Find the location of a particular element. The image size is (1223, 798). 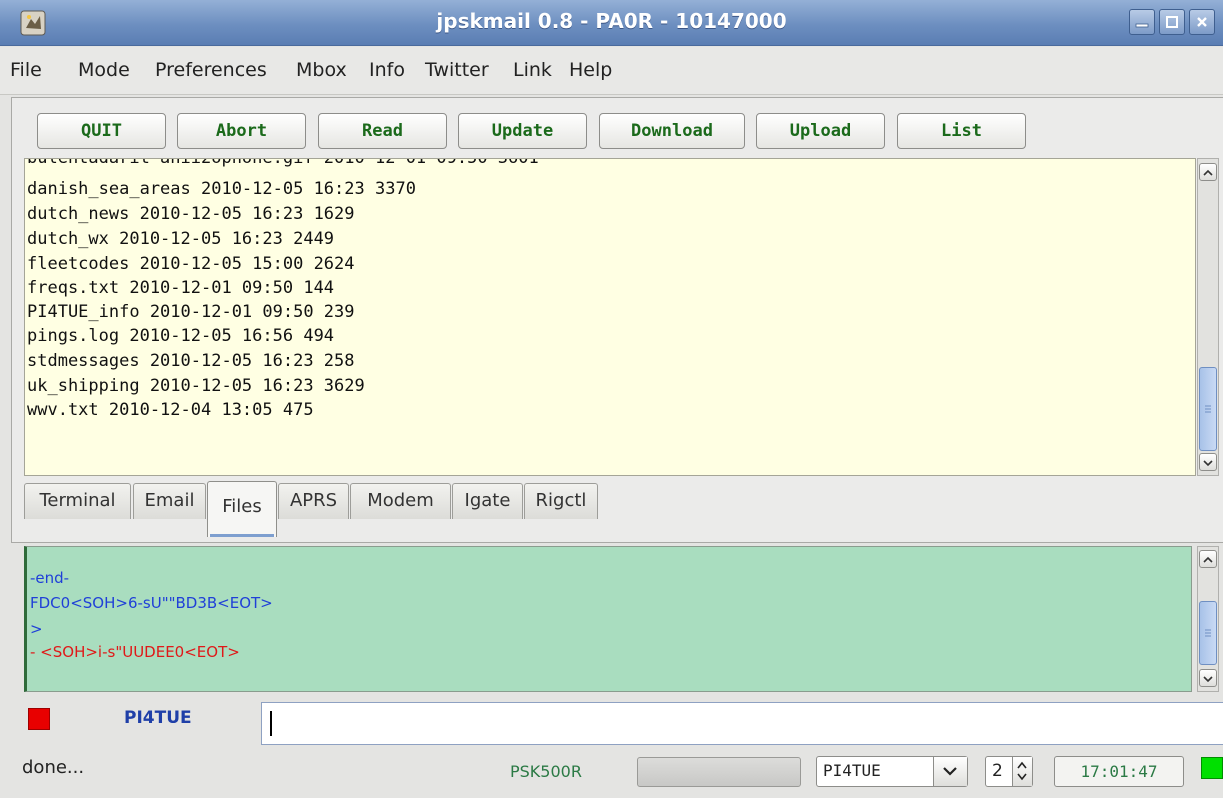

tab-files-label: Files is located at coordinates (242, 506).